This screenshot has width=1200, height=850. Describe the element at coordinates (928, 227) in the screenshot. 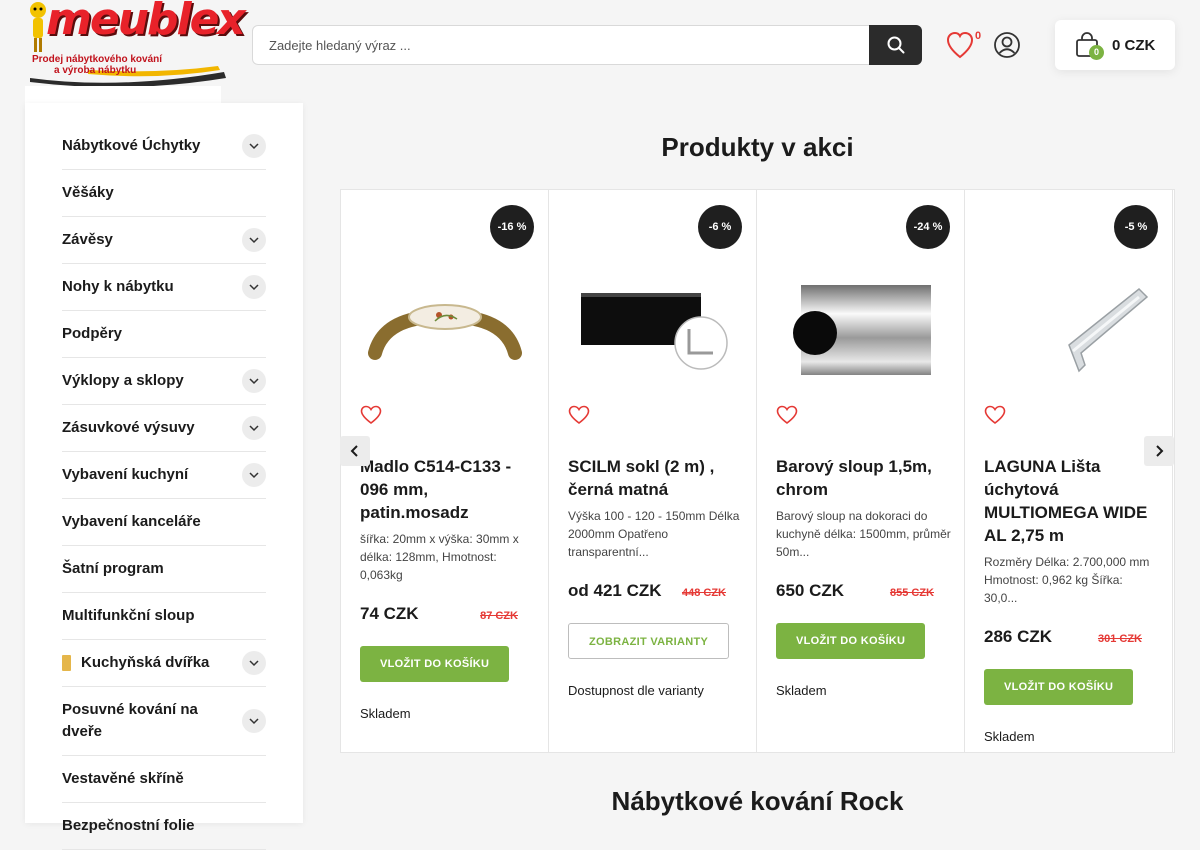

I see `discount-badge: -24 %` at that location.